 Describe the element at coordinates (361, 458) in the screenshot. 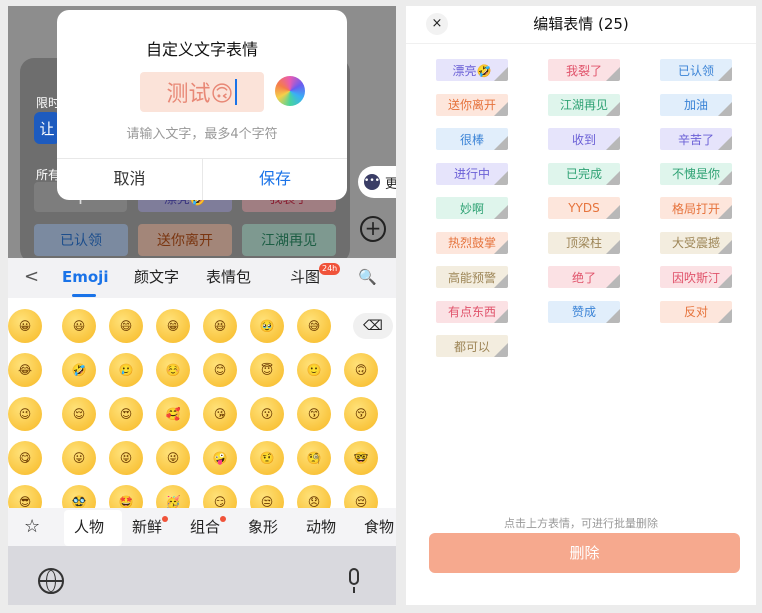

I see `emoji-key: 🤓` at that location.